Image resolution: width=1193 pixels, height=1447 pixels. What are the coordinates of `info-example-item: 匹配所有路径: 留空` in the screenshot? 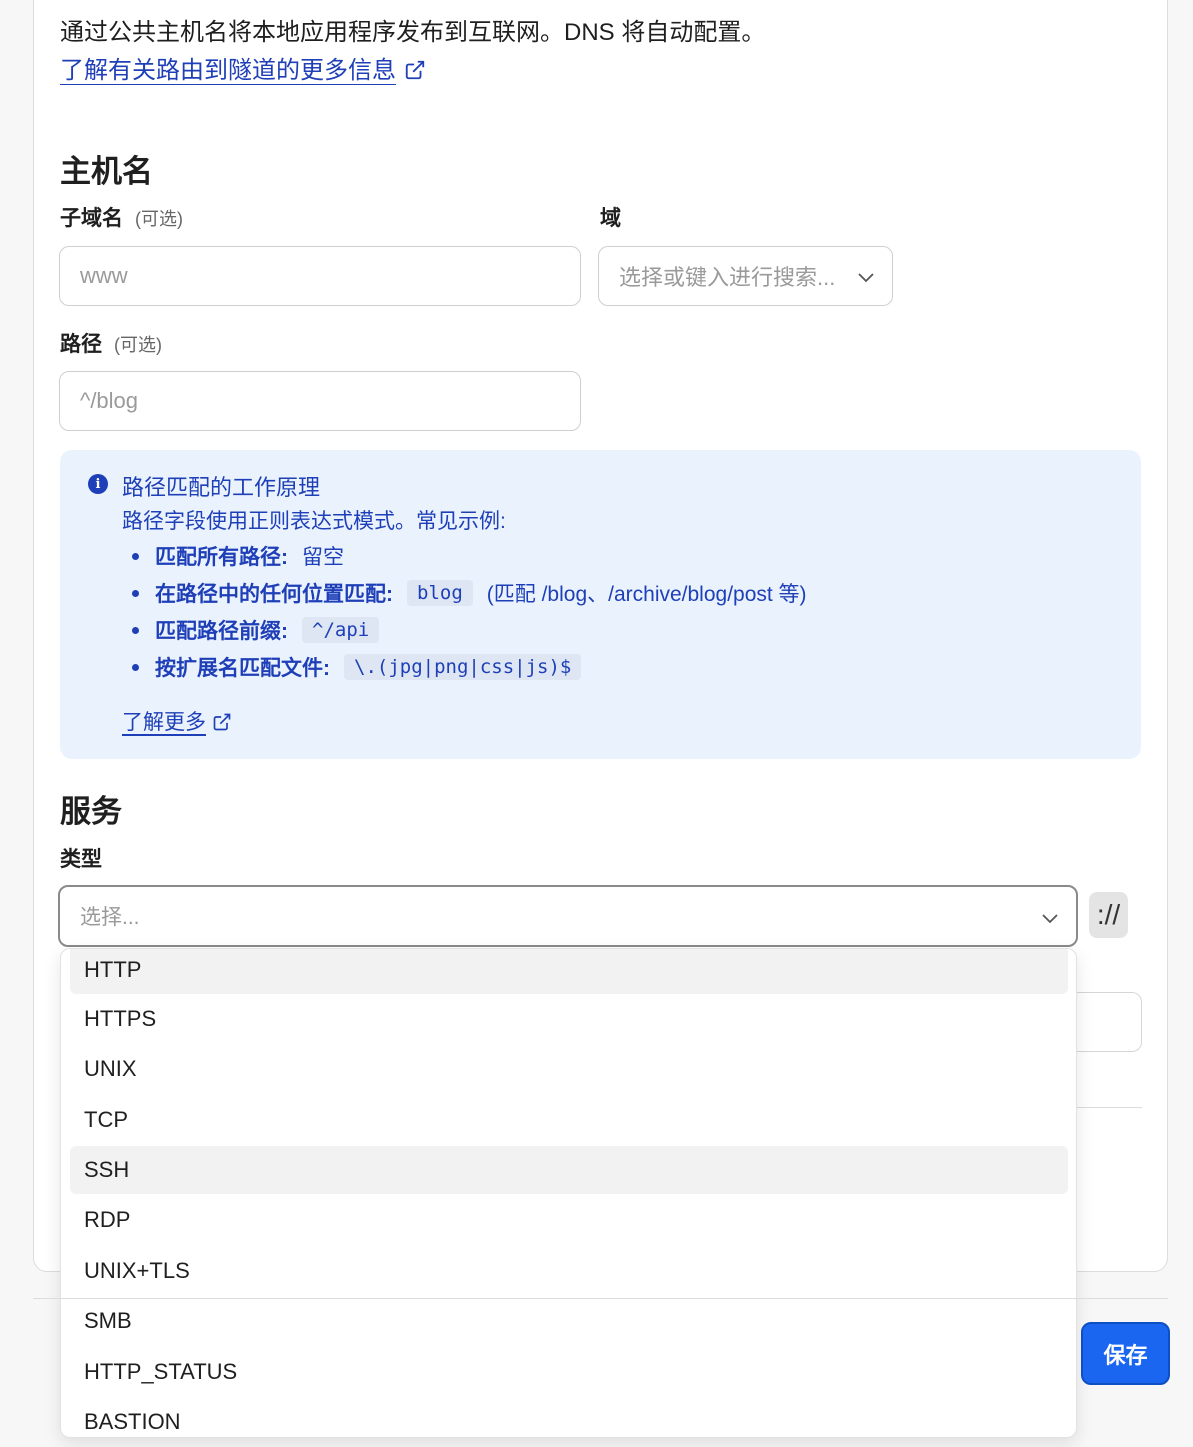 It's located at (238, 556).